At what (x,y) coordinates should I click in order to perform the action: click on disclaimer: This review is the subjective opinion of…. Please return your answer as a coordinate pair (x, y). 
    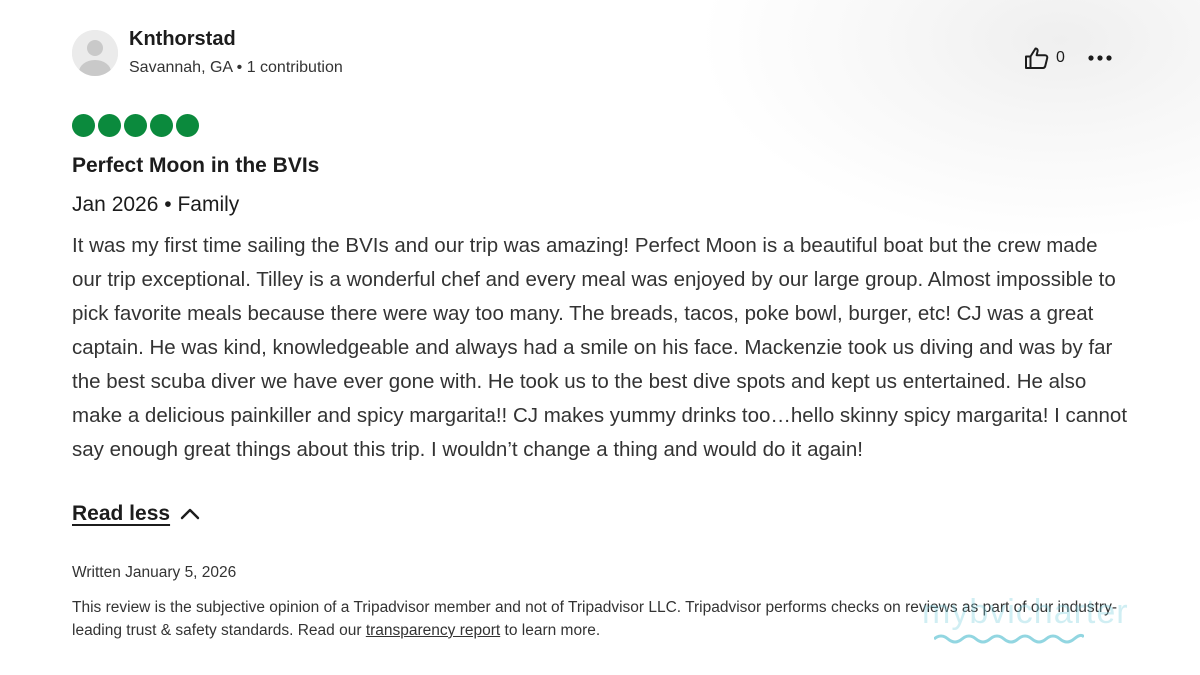
    Looking at the image, I should click on (602, 619).